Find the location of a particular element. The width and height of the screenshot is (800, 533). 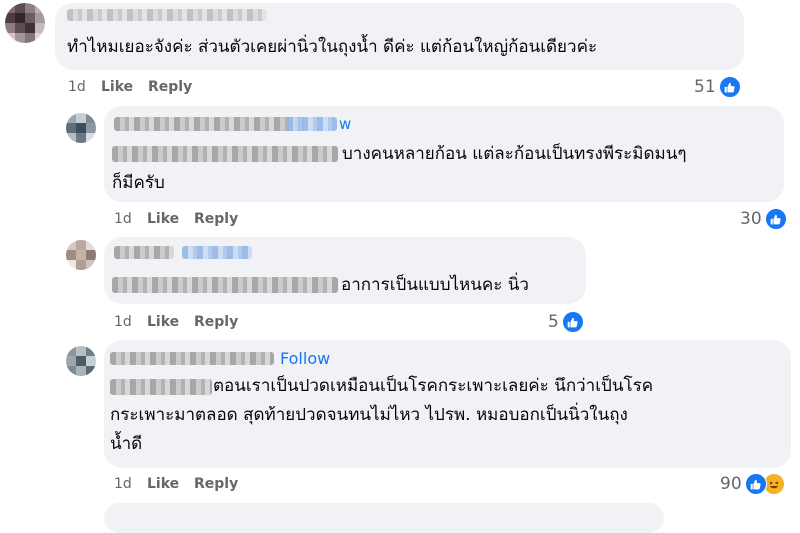

reaction-summary: 90 is located at coordinates (752, 484).